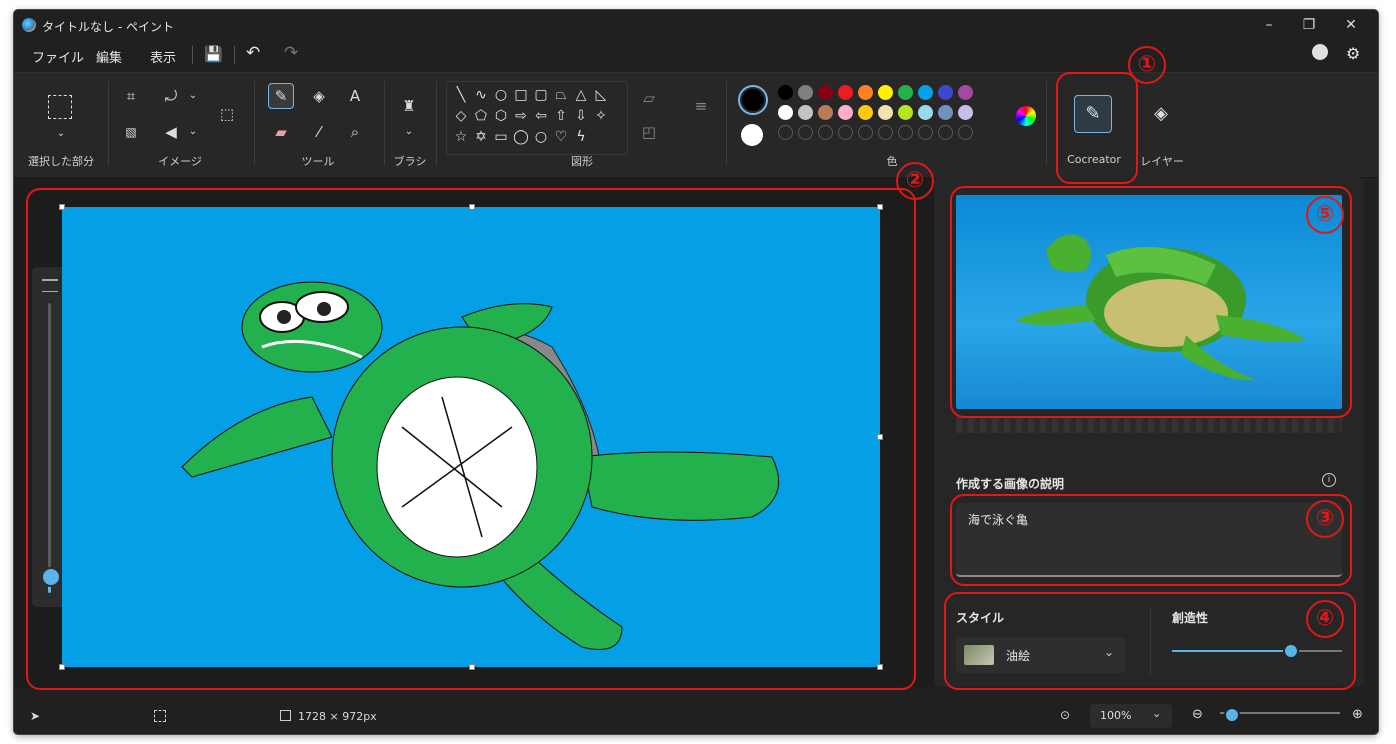 This screenshot has height=744, width=1396. Describe the element at coordinates (253, 53) in the screenshot. I see `undo-icon: ↶` at that location.